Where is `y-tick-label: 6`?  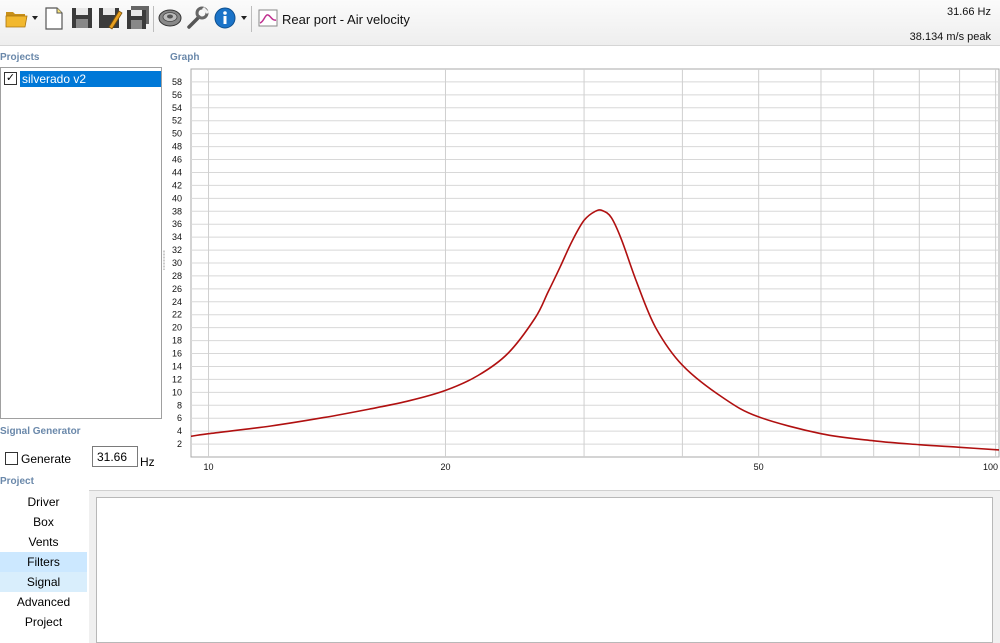
y-tick-label: 6 is located at coordinates (179, 418).